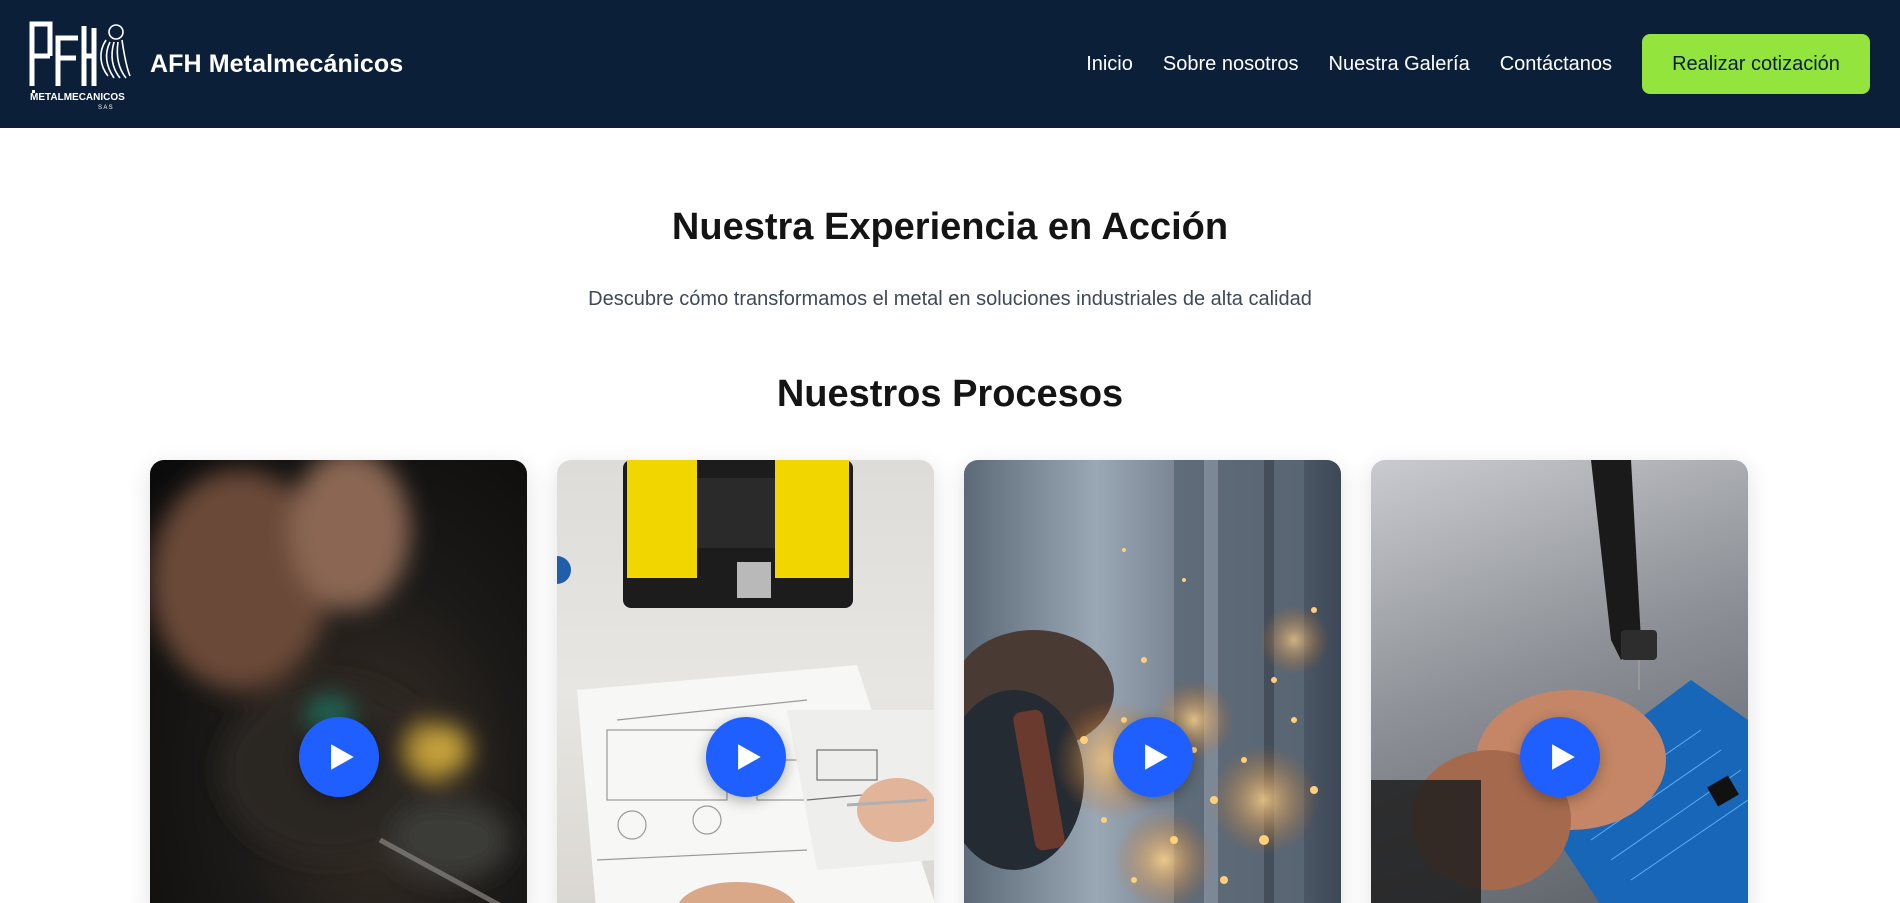  I want to click on nav-link-contactanos: Contáctanos, so click(1556, 64).